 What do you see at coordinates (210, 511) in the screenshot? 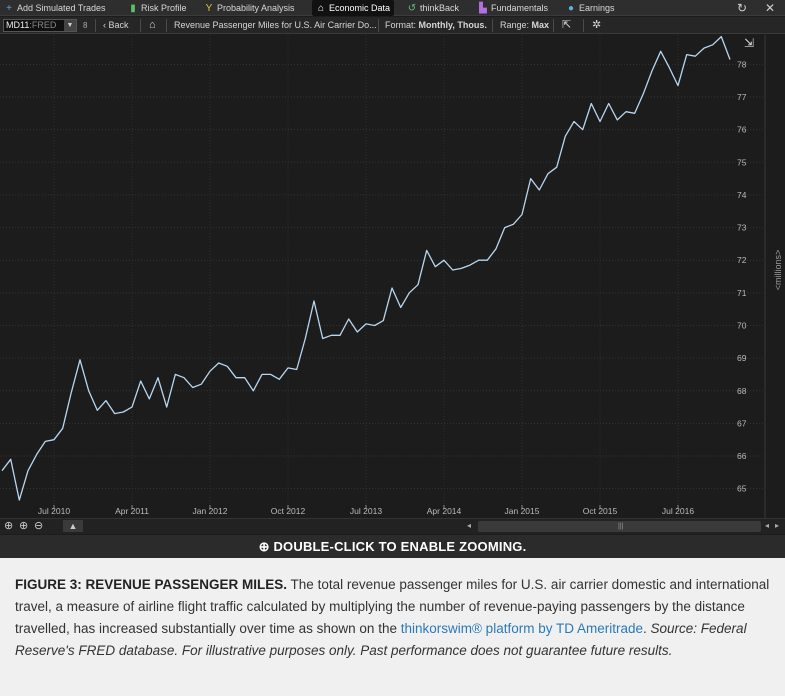
I see `x-tick-label: Jan 2012` at bounding box center [210, 511].